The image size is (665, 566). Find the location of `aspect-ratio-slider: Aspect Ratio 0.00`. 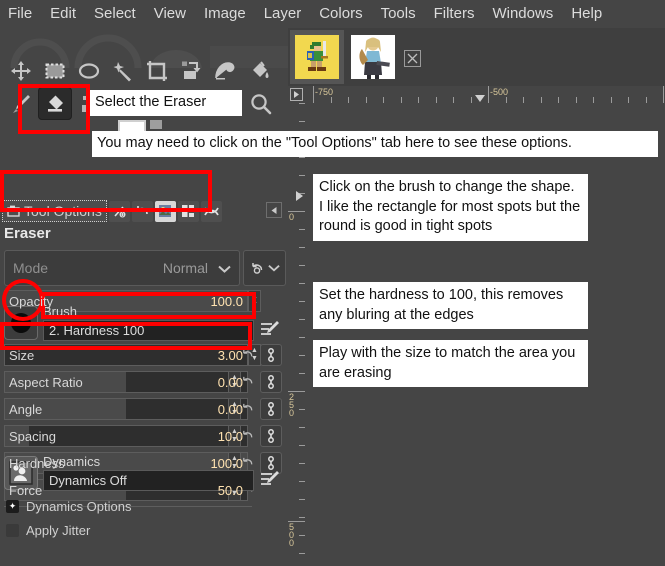

aspect-ratio-slider: Aspect Ratio 0.00 is located at coordinates (126, 382).